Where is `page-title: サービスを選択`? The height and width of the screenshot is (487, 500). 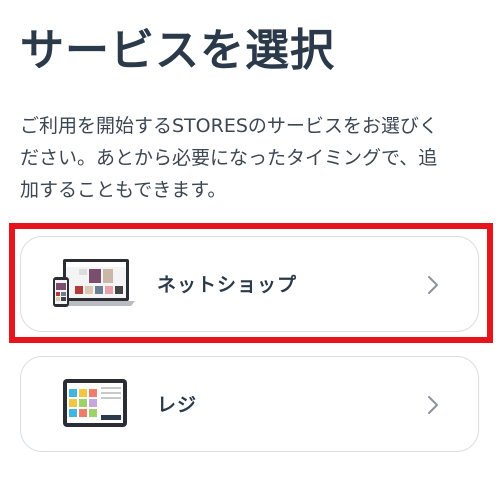
page-title: サービスを選択 is located at coordinates (177, 50).